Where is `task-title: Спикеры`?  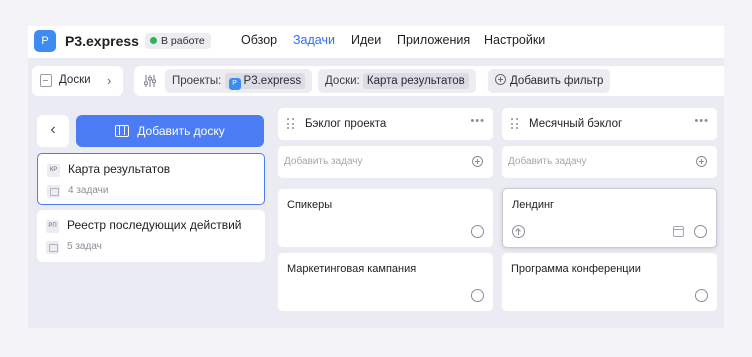
task-title: Спикеры is located at coordinates (310, 205).